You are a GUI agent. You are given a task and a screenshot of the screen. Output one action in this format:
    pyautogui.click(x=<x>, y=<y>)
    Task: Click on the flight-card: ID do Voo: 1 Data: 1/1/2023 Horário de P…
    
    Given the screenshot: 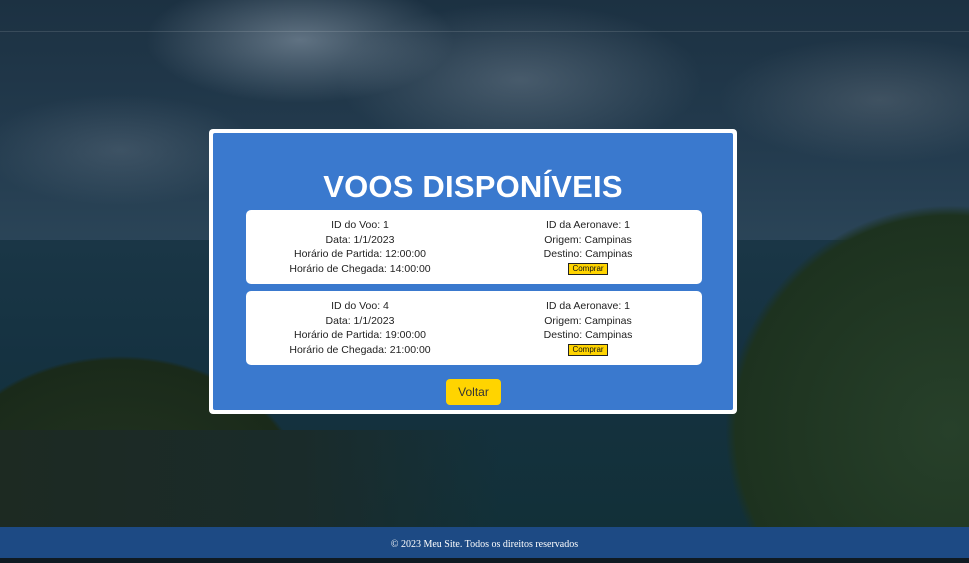 What is the action you would take?
    pyautogui.click(x=474, y=247)
    